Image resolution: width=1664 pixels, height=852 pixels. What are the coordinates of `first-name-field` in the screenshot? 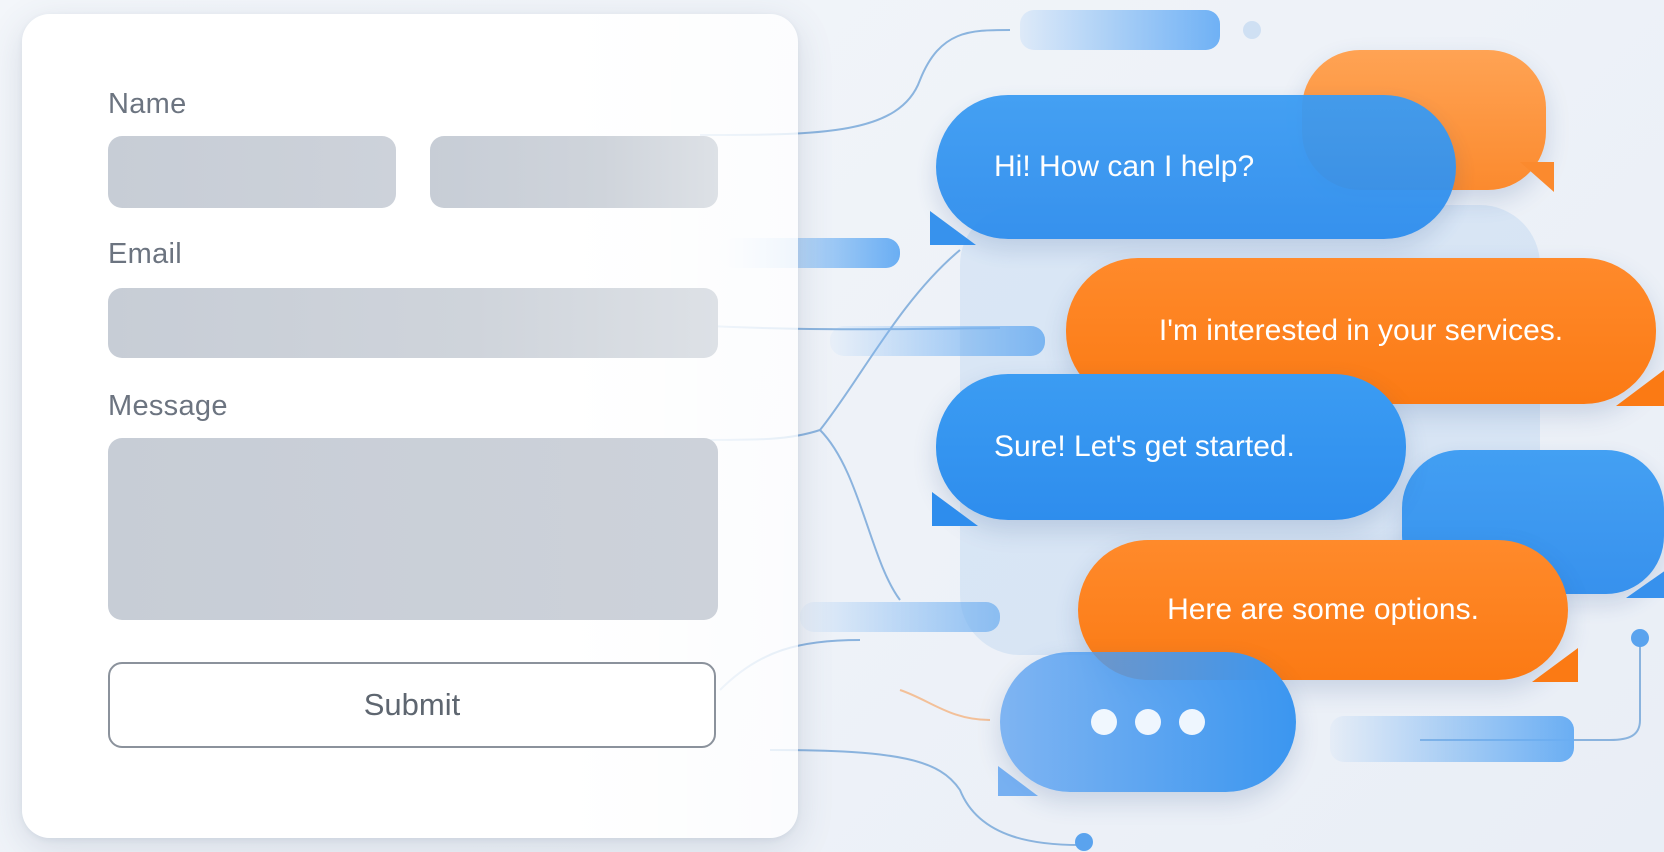 It's located at (252, 172).